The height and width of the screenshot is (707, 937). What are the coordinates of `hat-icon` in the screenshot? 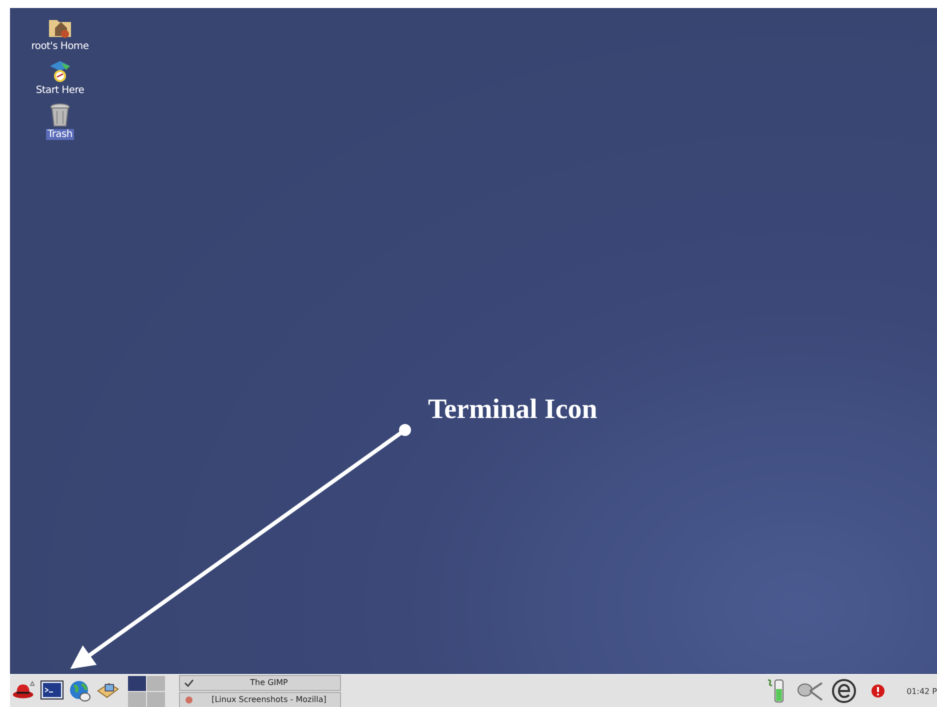 It's located at (24, 690).